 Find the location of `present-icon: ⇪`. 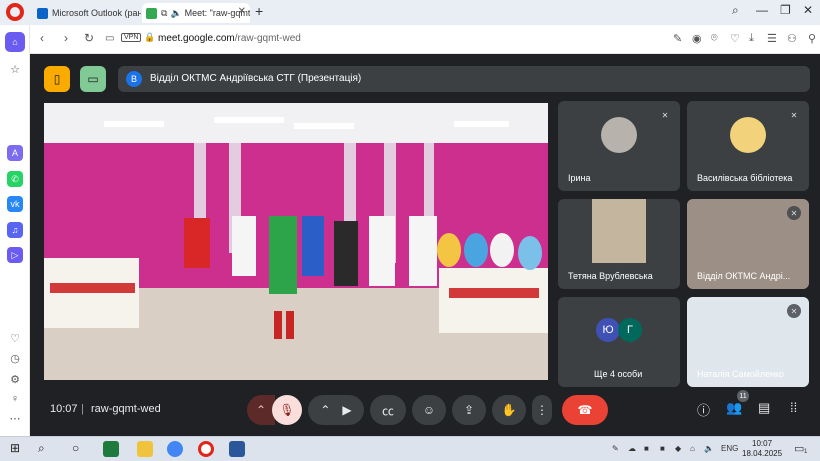

present-icon: ⇪ is located at coordinates (469, 410).